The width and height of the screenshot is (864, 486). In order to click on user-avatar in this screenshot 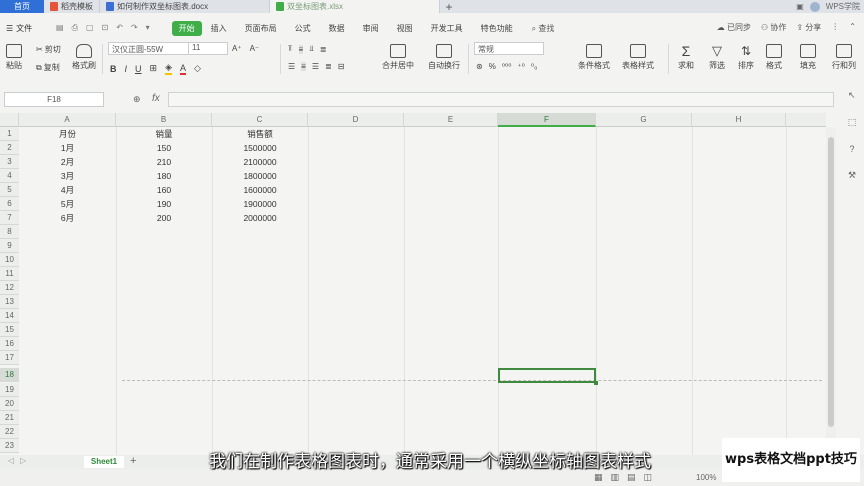, I will do `click(814, 6)`.